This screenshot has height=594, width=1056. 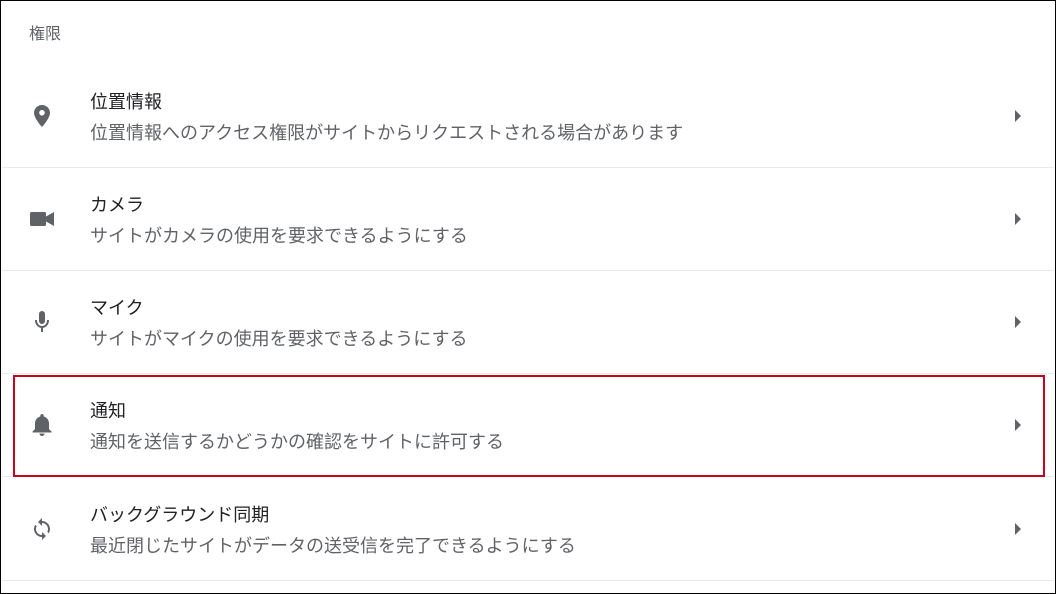 What do you see at coordinates (126, 102) in the screenshot?
I see `row-title: 位置情報` at bounding box center [126, 102].